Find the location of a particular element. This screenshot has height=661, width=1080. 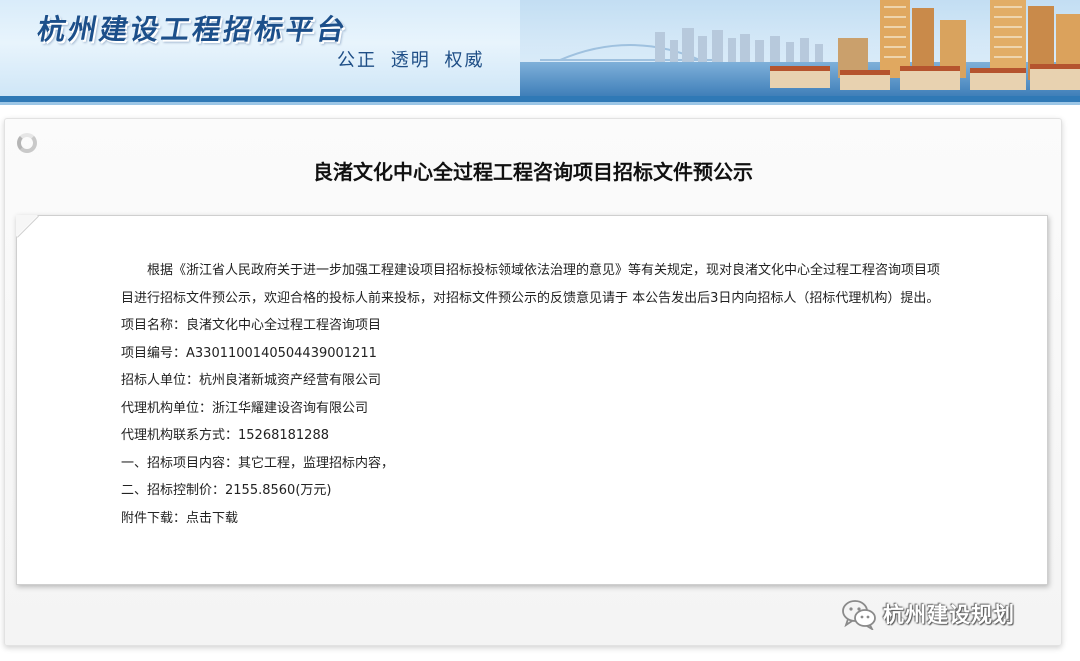

project-code-label: 项目编号： is located at coordinates (154, 353).